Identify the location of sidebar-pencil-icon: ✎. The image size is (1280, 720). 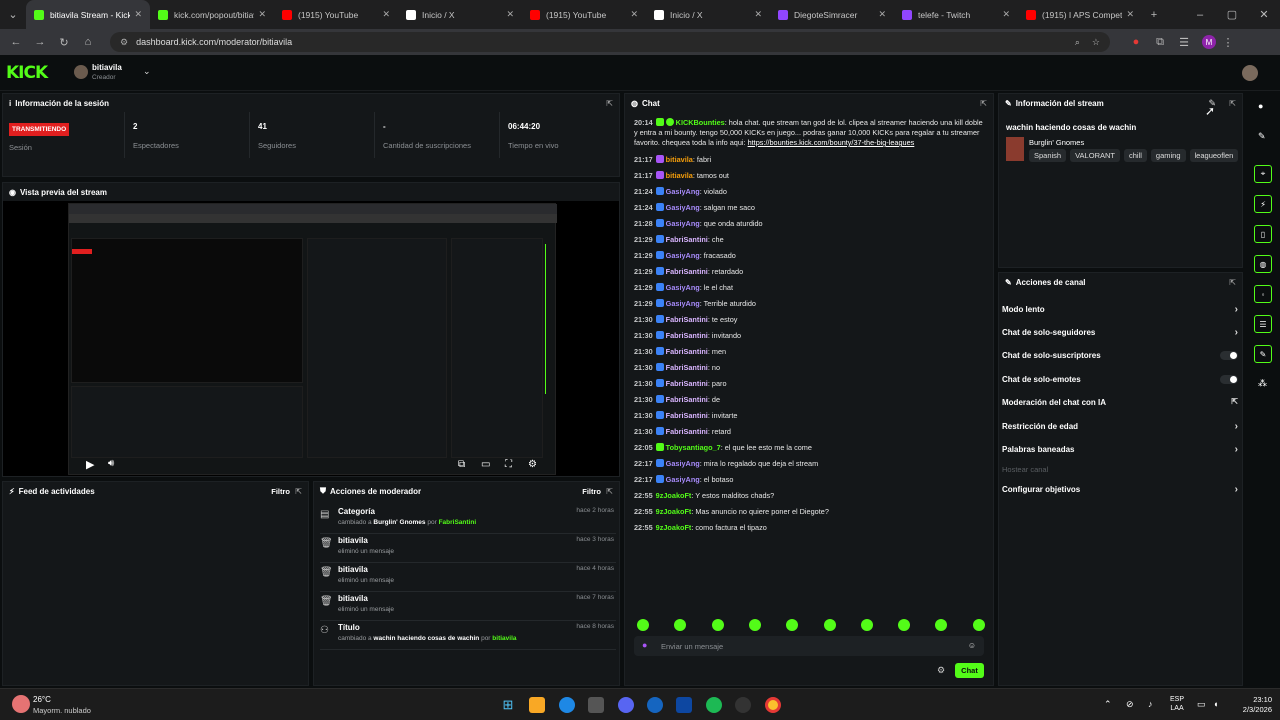
(1262, 136).